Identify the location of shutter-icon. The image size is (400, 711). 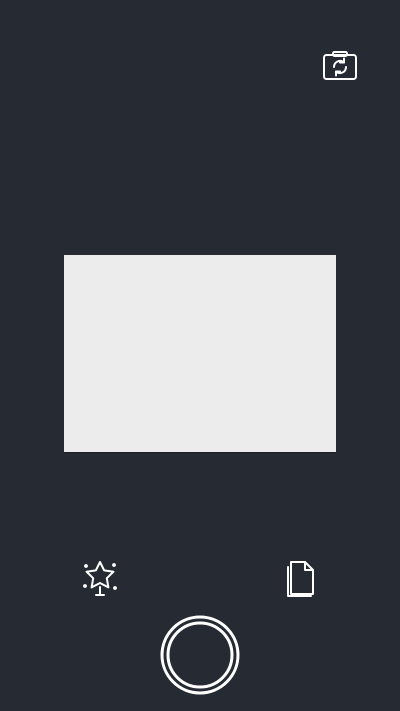
(200, 655).